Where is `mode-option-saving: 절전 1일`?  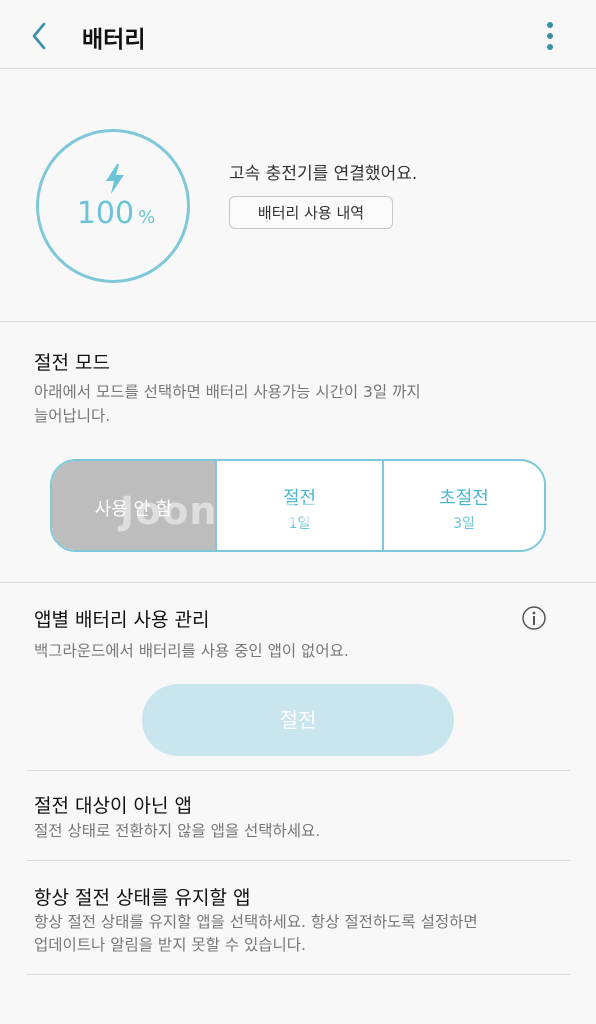 mode-option-saving: 절전 1일 is located at coordinates (298, 505).